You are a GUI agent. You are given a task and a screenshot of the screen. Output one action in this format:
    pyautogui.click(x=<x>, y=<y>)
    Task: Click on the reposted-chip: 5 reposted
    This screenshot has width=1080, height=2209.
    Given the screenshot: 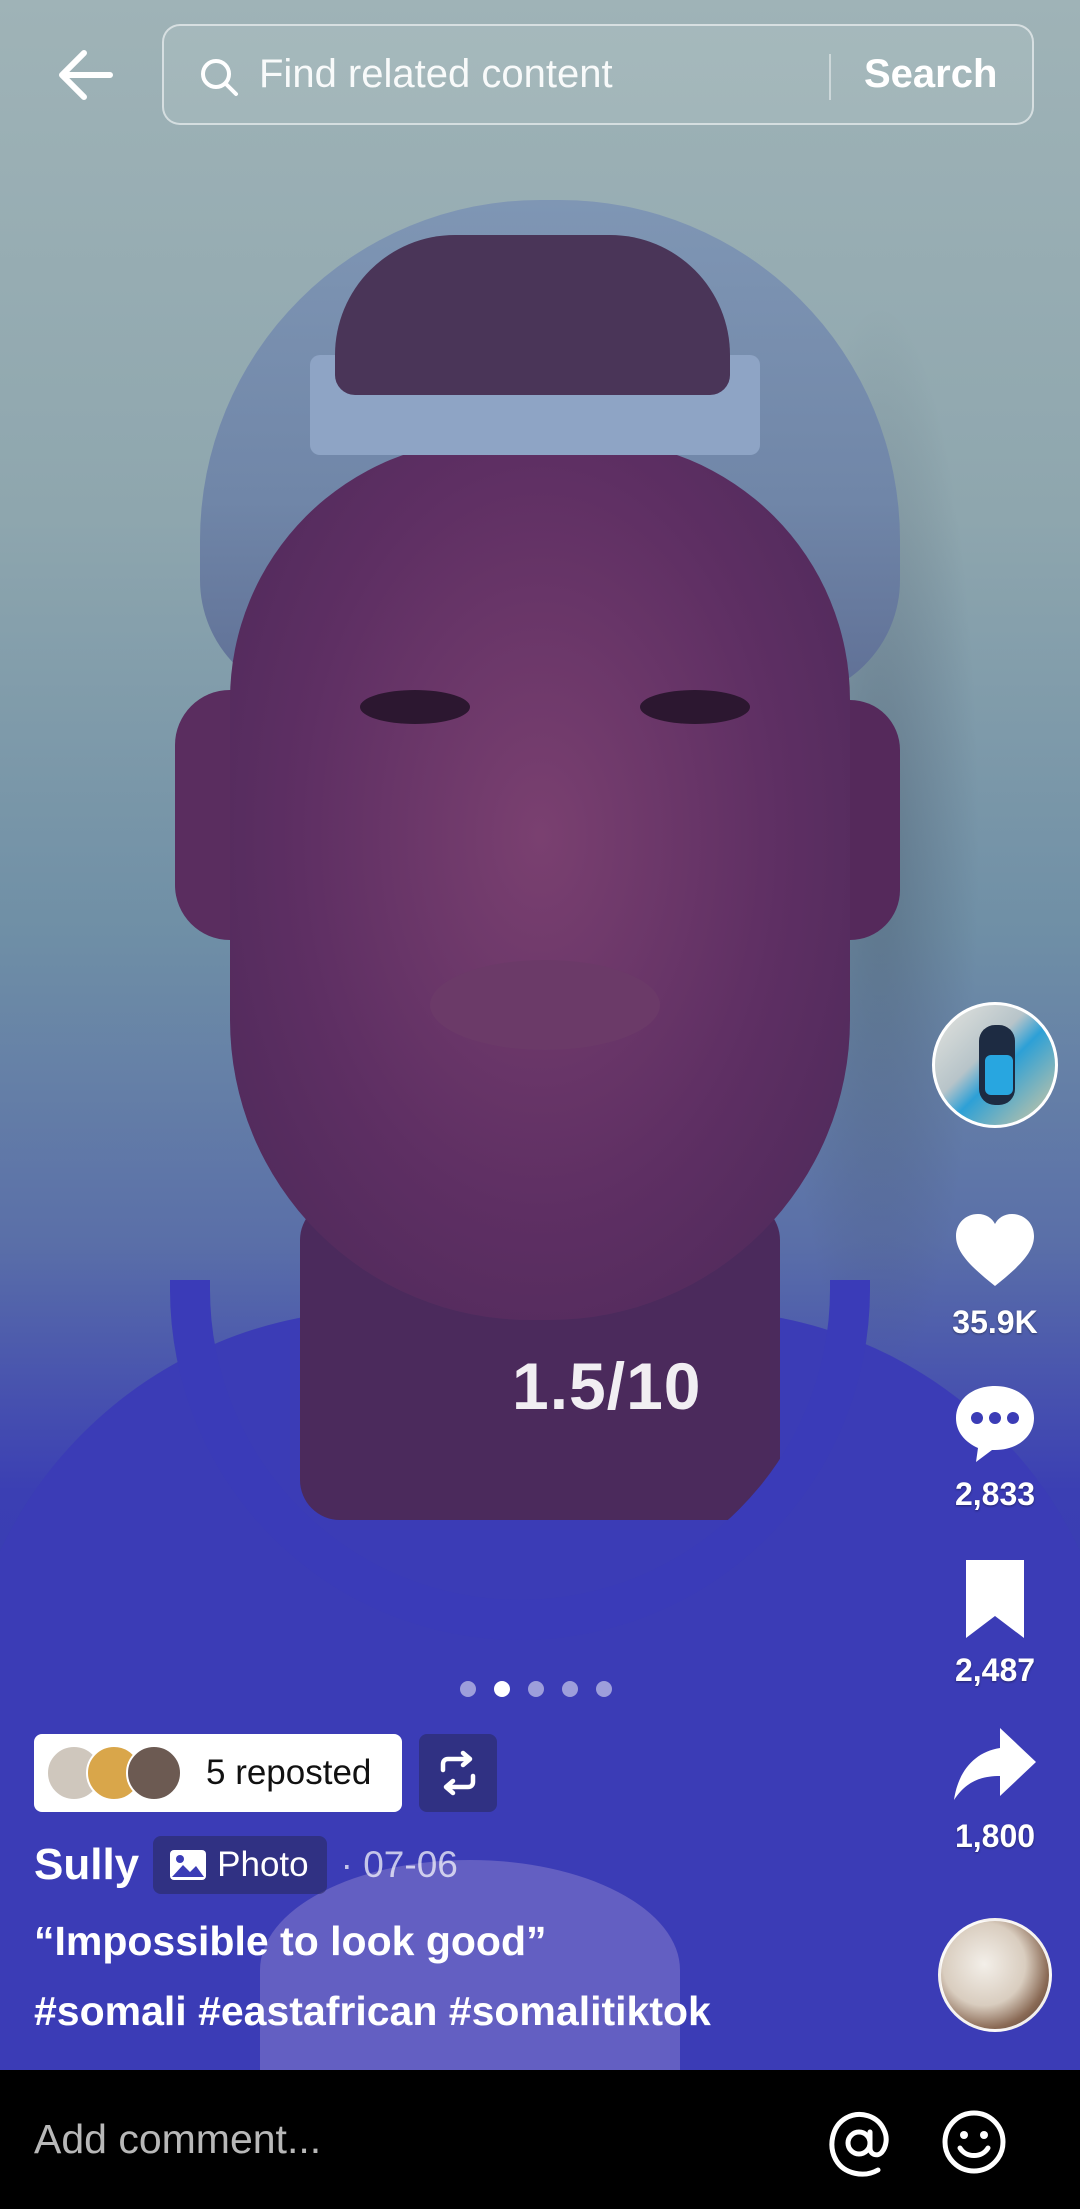 What is the action you would take?
    pyautogui.click(x=218, y=1773)
    